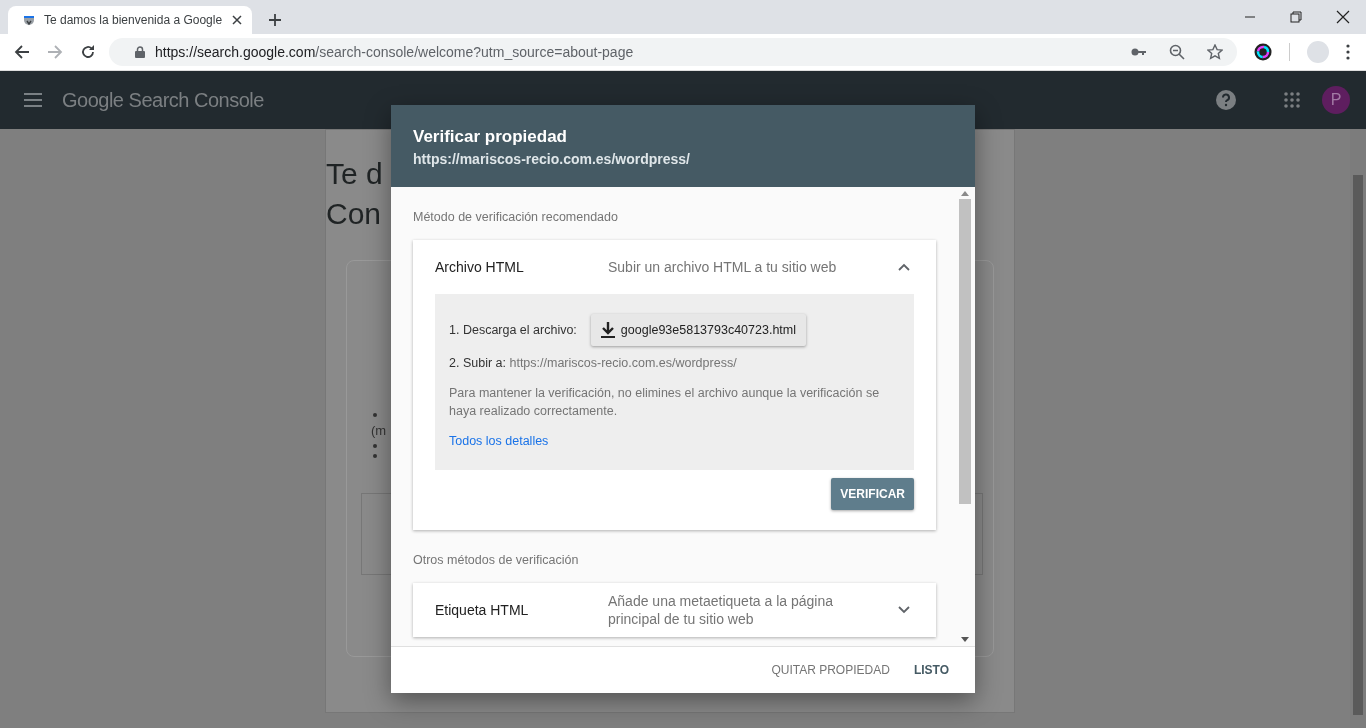 This screenshot has width=1366, height=728. I want to click on key-icon, so click(1139, 52).